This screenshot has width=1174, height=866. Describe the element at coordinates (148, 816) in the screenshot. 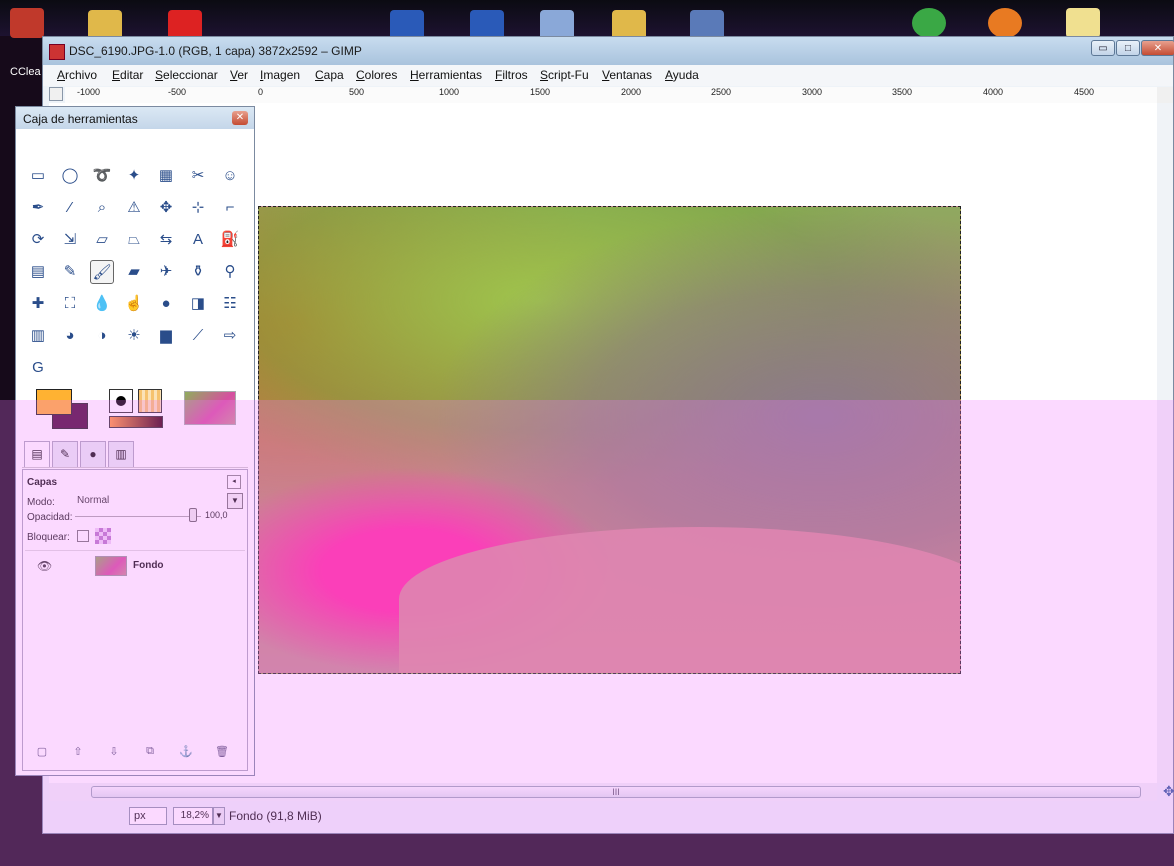

I see `unit-select: px` at that location.